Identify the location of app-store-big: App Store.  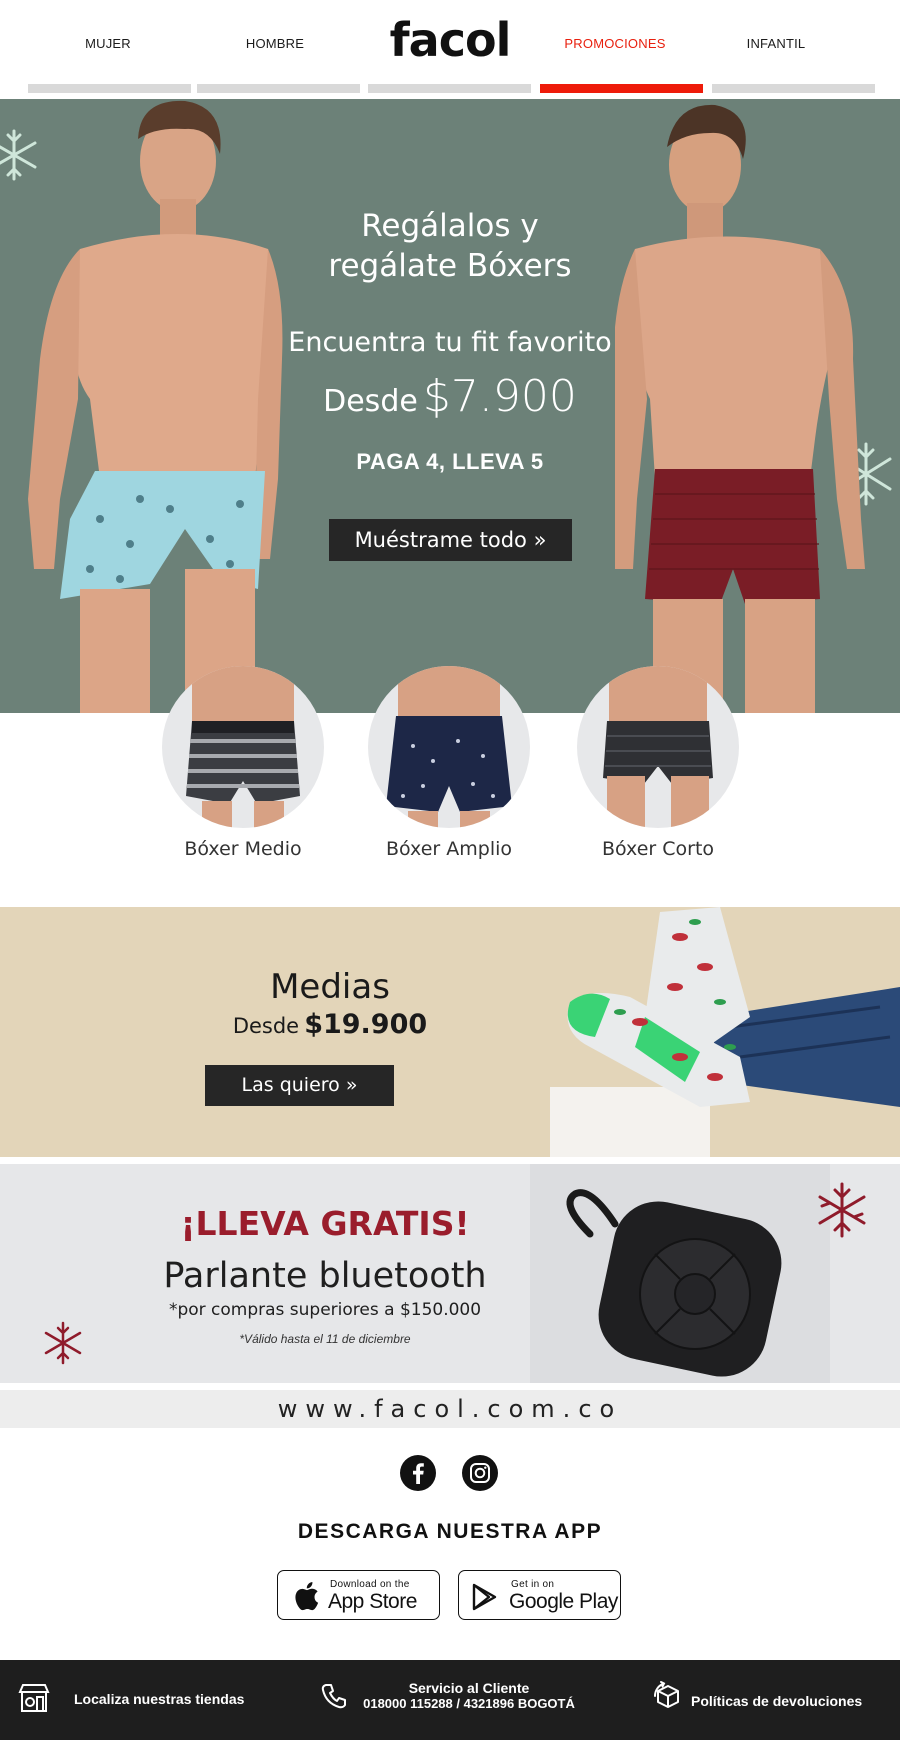
(372, 1601).